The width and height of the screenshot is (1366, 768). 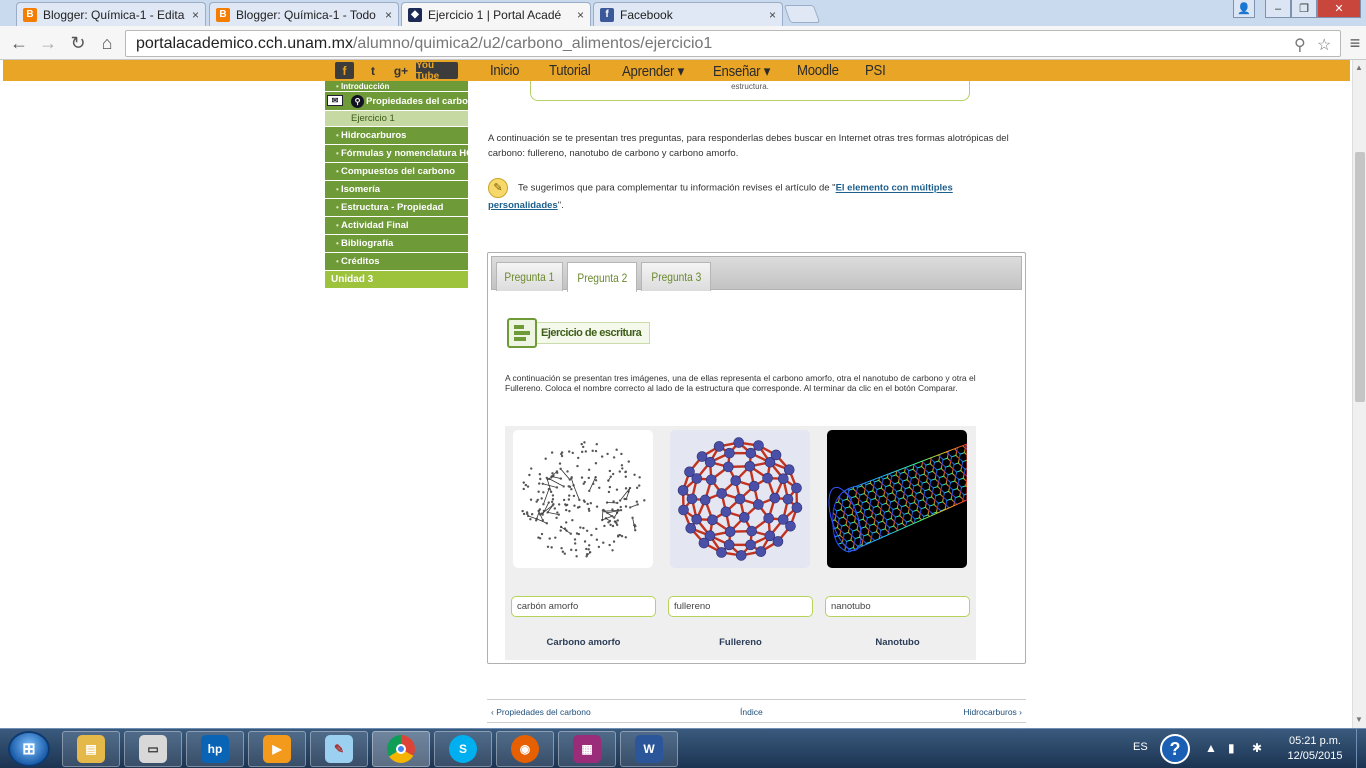 I want to click on sidebar-item-propiedades: ✉ ⚲ Propiedades del carbono, so click(x=396, y=101).